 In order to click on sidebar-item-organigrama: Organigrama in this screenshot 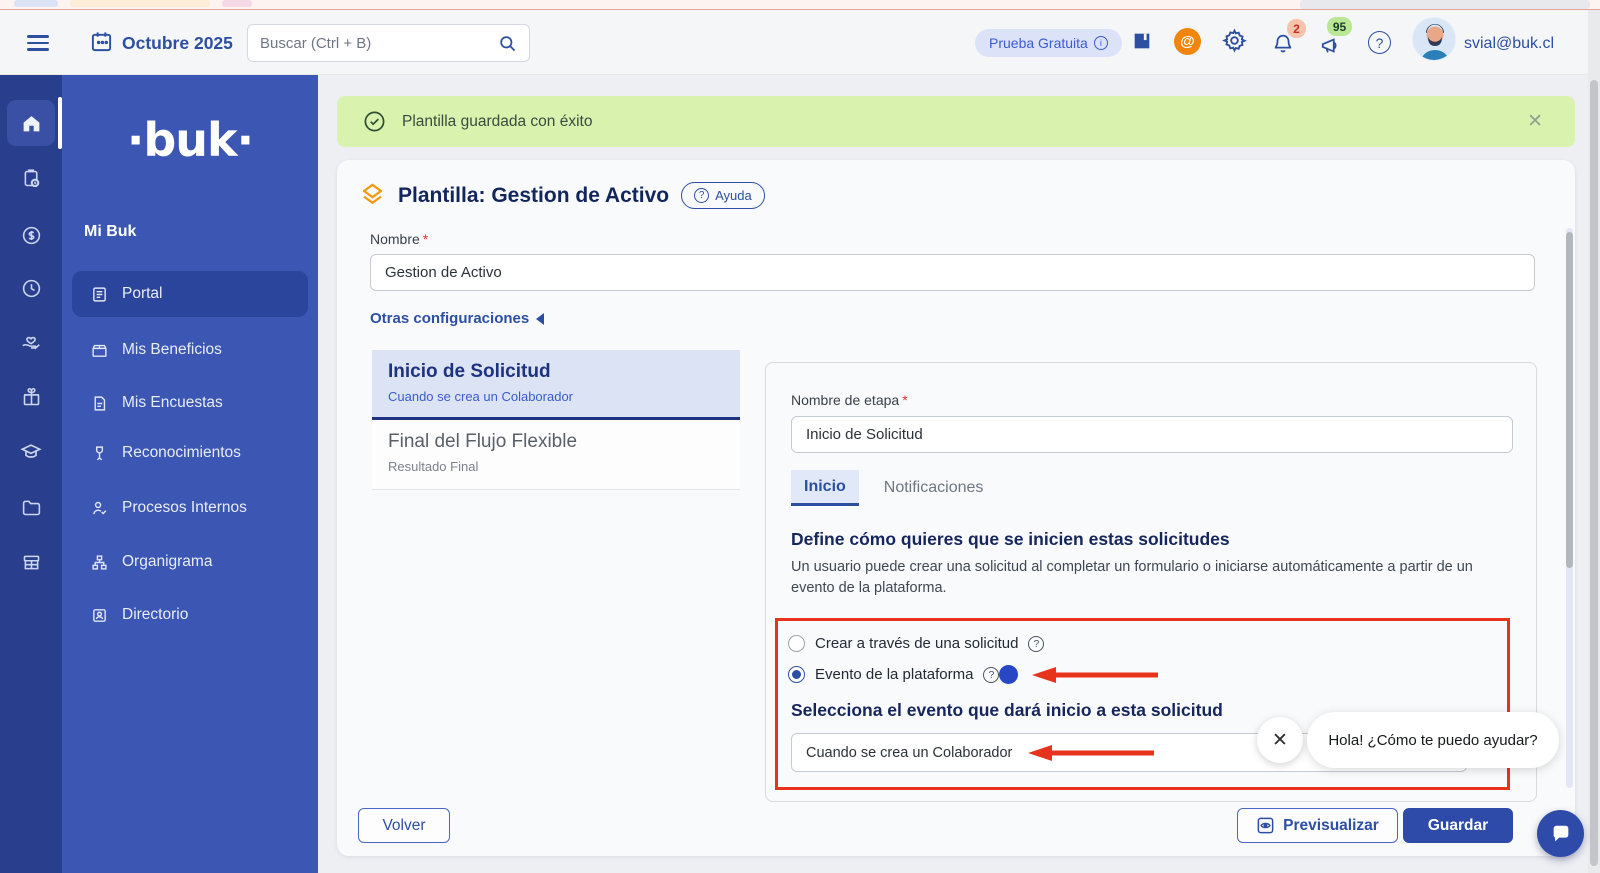, I will do `click(190, 562)`.